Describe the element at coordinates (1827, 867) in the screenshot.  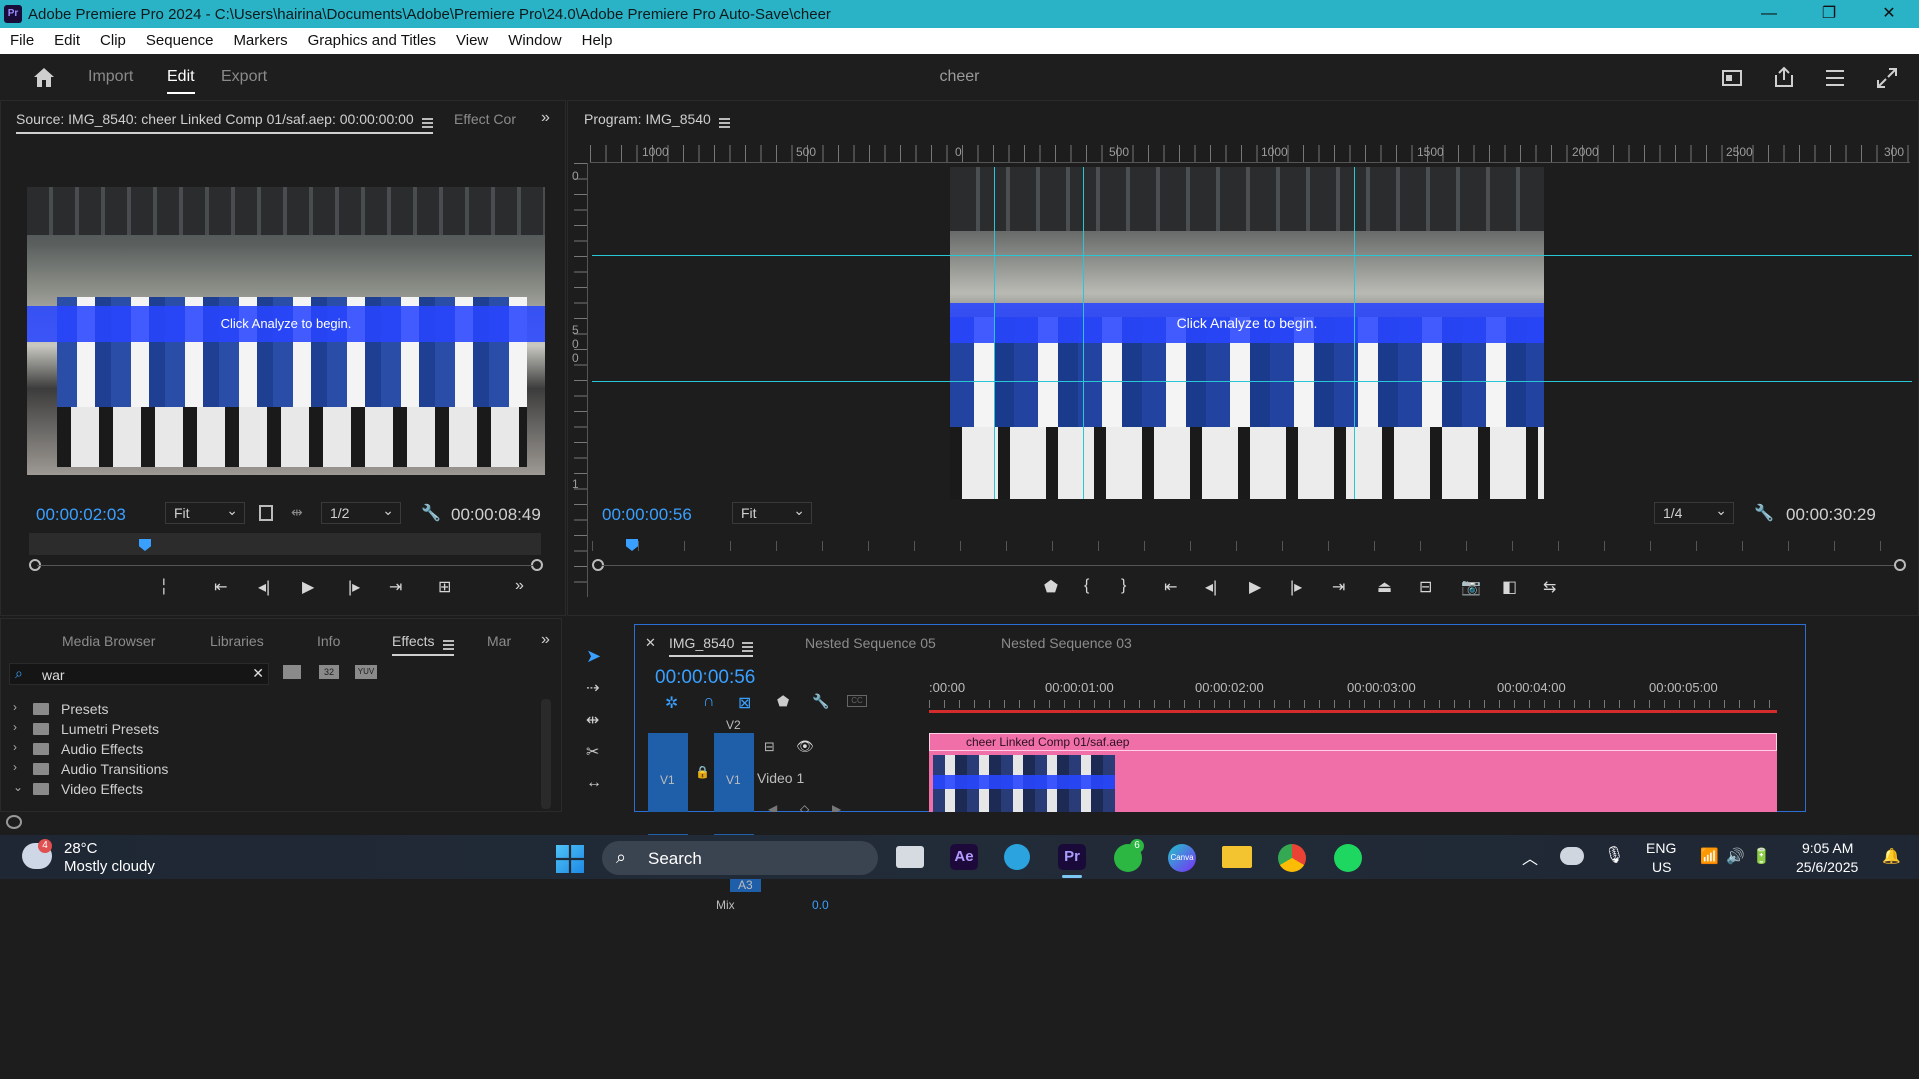
I see `clock-date: 25/6/2025` at that location.